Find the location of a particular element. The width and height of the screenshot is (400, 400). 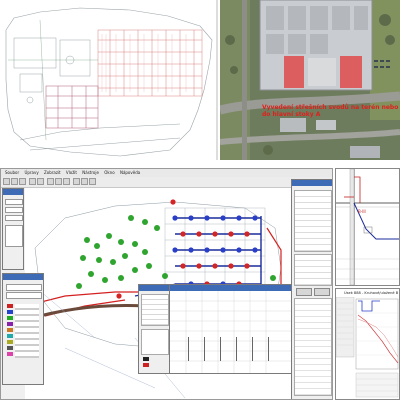

line-tool-icon is located at coordinates (84, 181).